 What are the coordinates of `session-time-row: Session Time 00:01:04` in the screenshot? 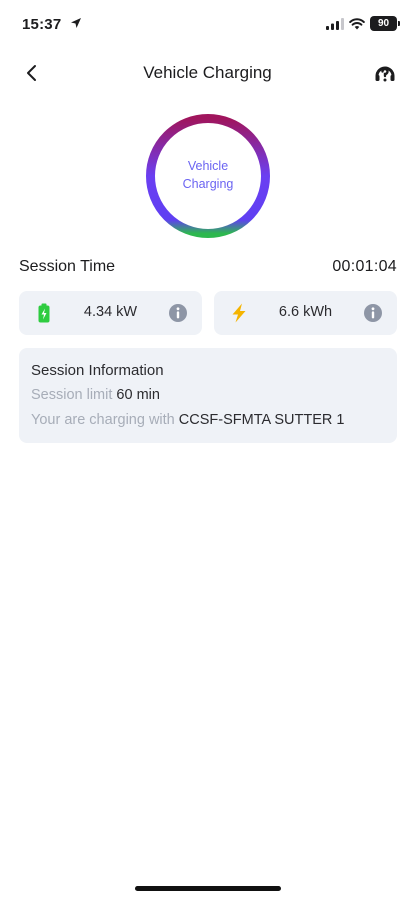 It's located at (208, 269).